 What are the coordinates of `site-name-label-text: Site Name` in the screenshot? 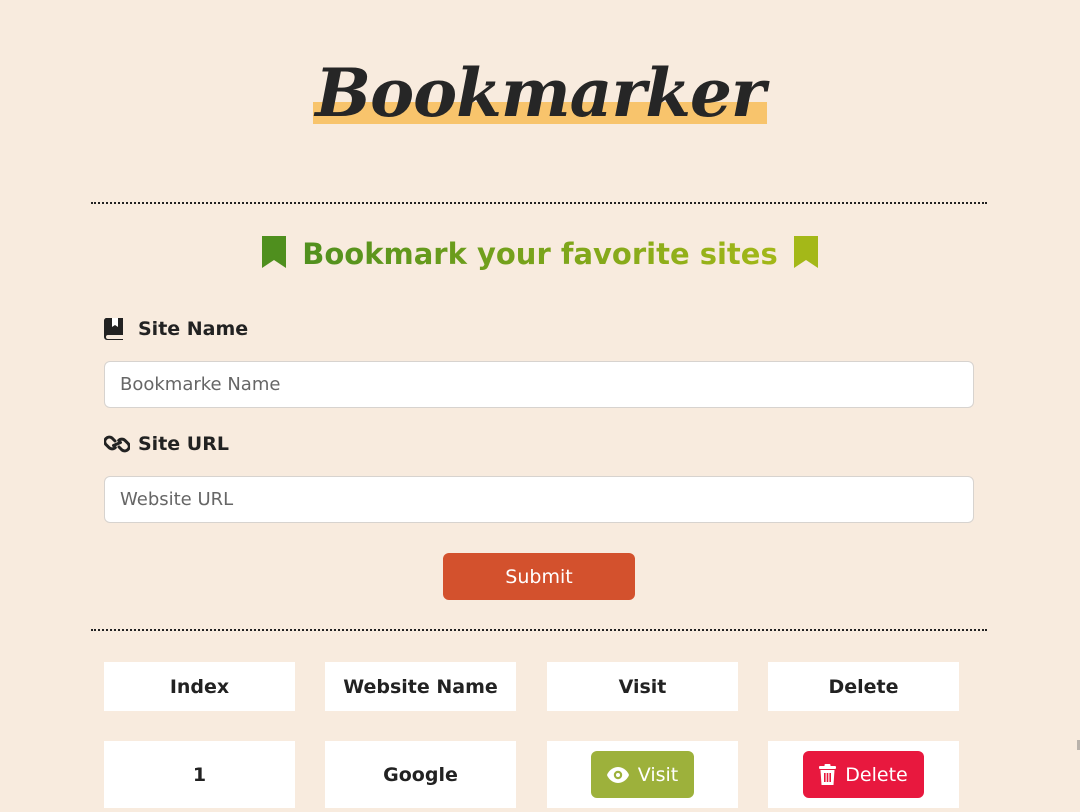 It's located at (193, 329).